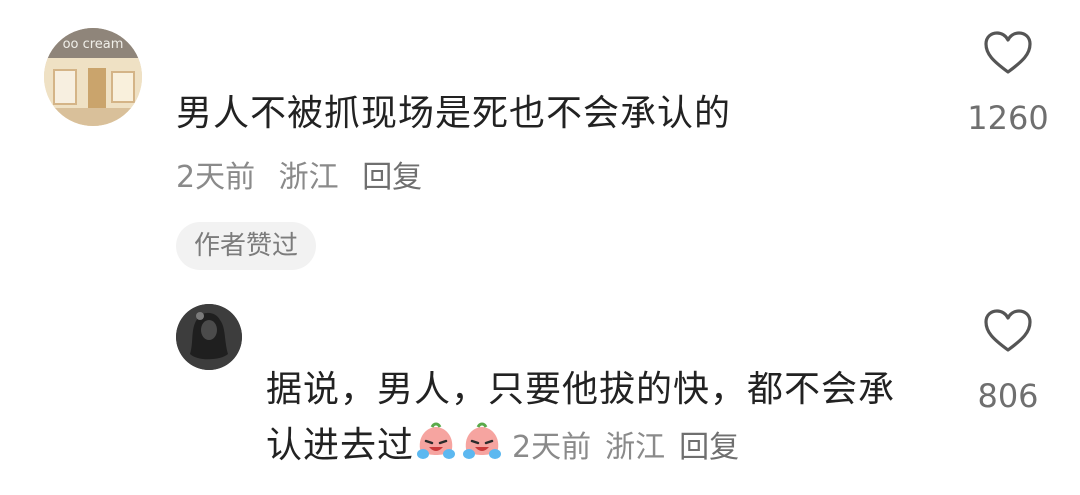 This screenshot has height=495, width=1080. I want to click on comment-text: 据说，男人，只要他拔的快，都不会承 认进去过 2天前 浙江 回复, so click(606, 419).